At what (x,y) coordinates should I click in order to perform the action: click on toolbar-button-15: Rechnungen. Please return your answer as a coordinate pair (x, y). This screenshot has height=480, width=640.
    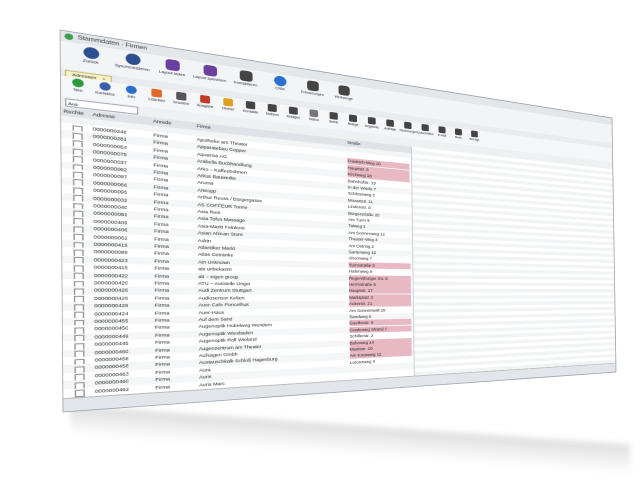
    Looking at the image, I should click on (408, 127).